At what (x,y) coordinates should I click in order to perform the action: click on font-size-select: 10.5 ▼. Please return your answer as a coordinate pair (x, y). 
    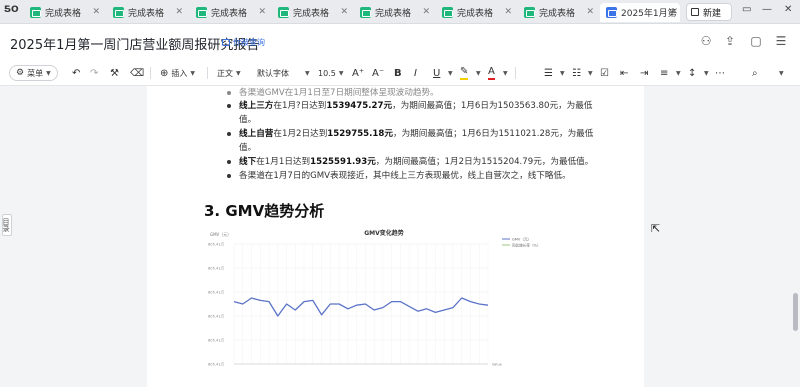
    Looking at the image, I should click on (330, 73).